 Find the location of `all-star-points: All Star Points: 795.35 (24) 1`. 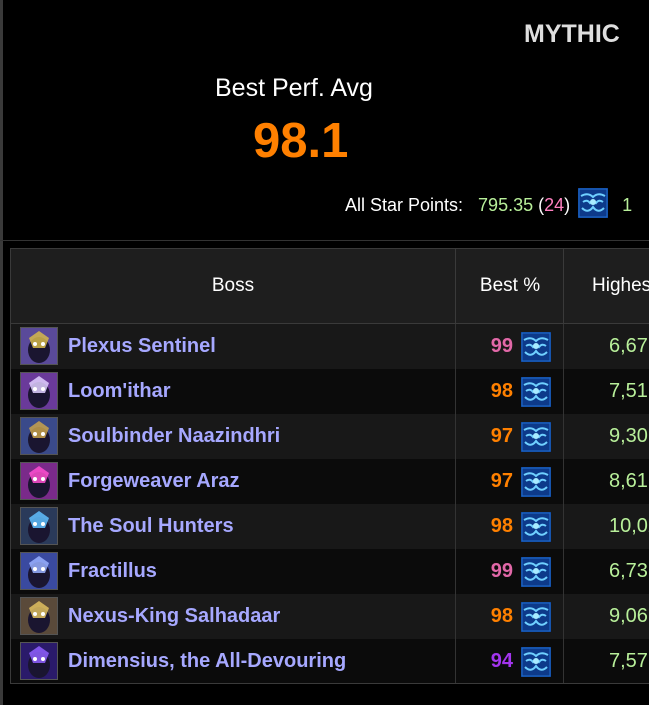

all-star-points: All Star Points: 795.35 (24) 1 is located at coordinates (489, 205).